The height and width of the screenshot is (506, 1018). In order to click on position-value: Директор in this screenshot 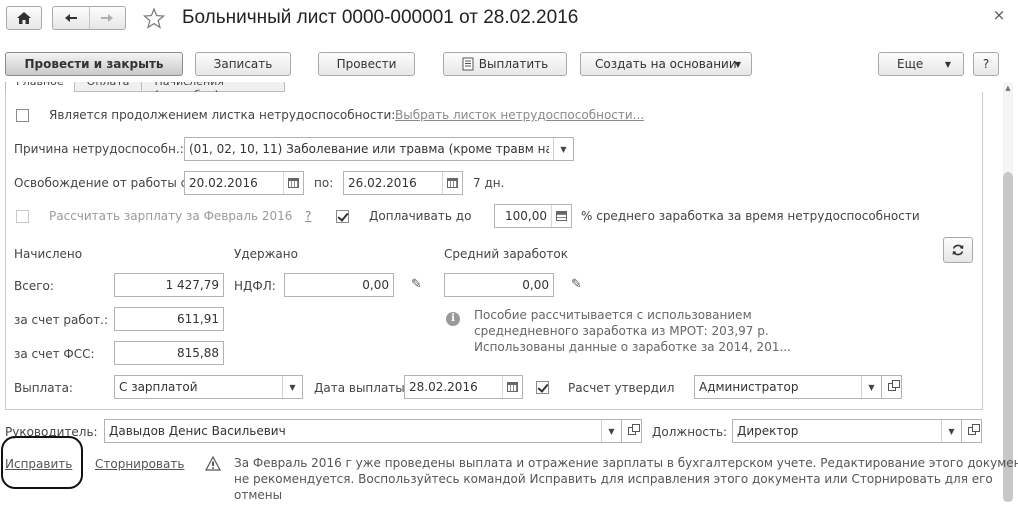, I will do `click(768, 431)`.